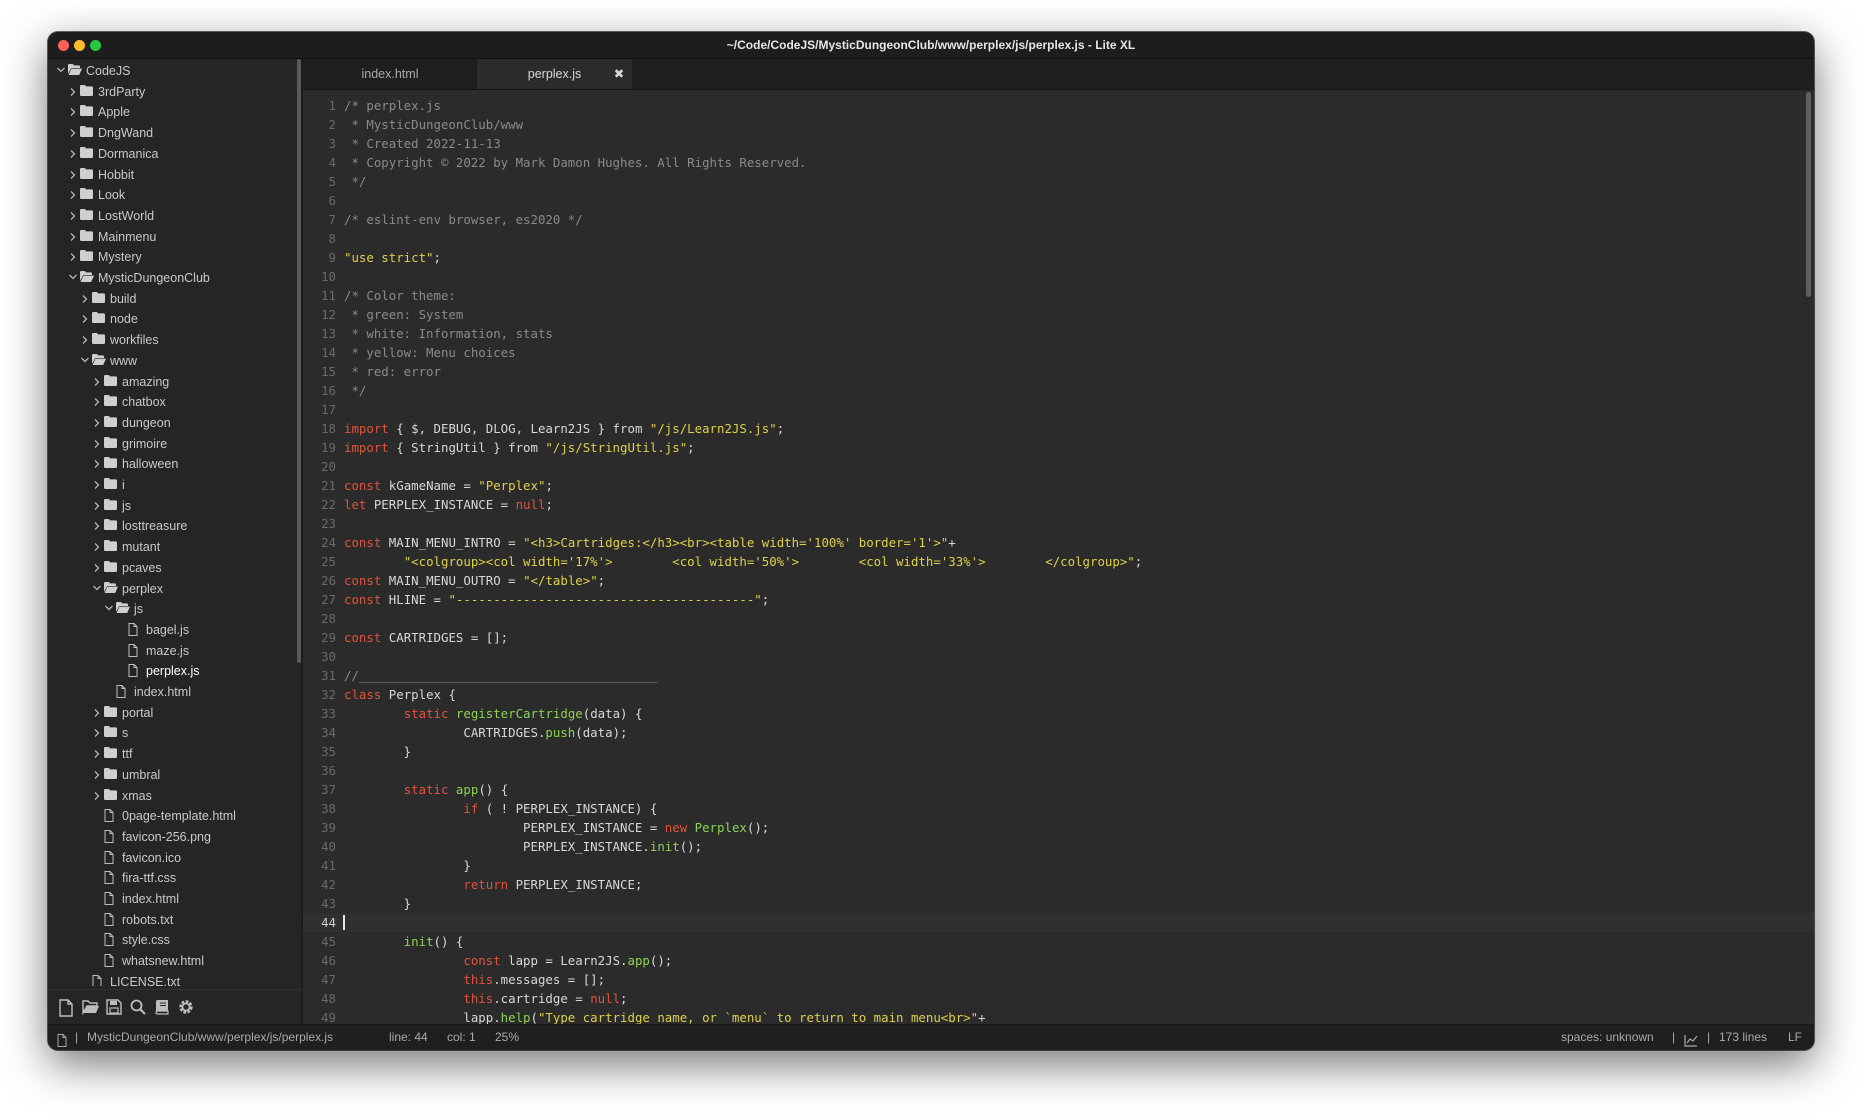 This screenshot has width=1862, height=1114. Describe the element at coordinates (170, 796) in the screenshot. I see `tree-folder: xmas` at that location.